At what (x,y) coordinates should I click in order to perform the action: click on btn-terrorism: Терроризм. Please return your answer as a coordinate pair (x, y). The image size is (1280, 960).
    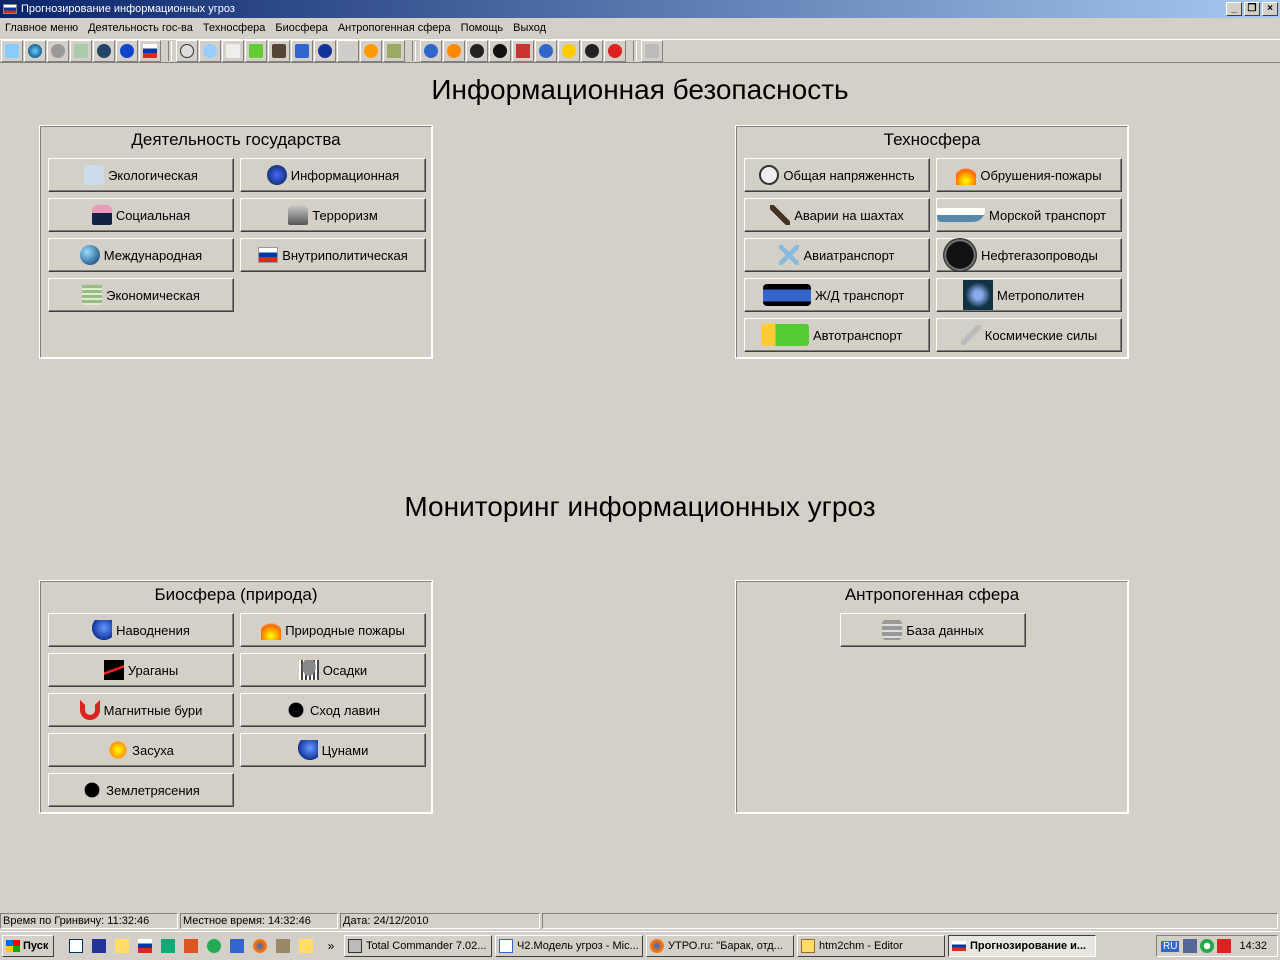
    Looking at the image, I should click on (333, 215).